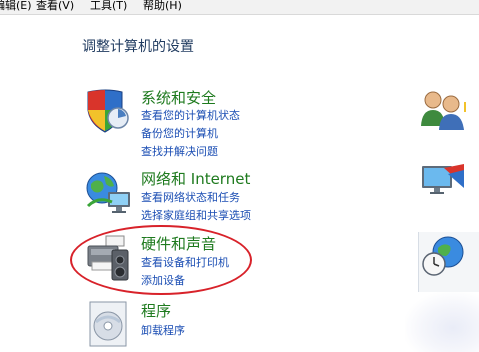  Describe the element at coordinates (442, 110) in the screenshot. I see `user-accounts-icon` at that location.